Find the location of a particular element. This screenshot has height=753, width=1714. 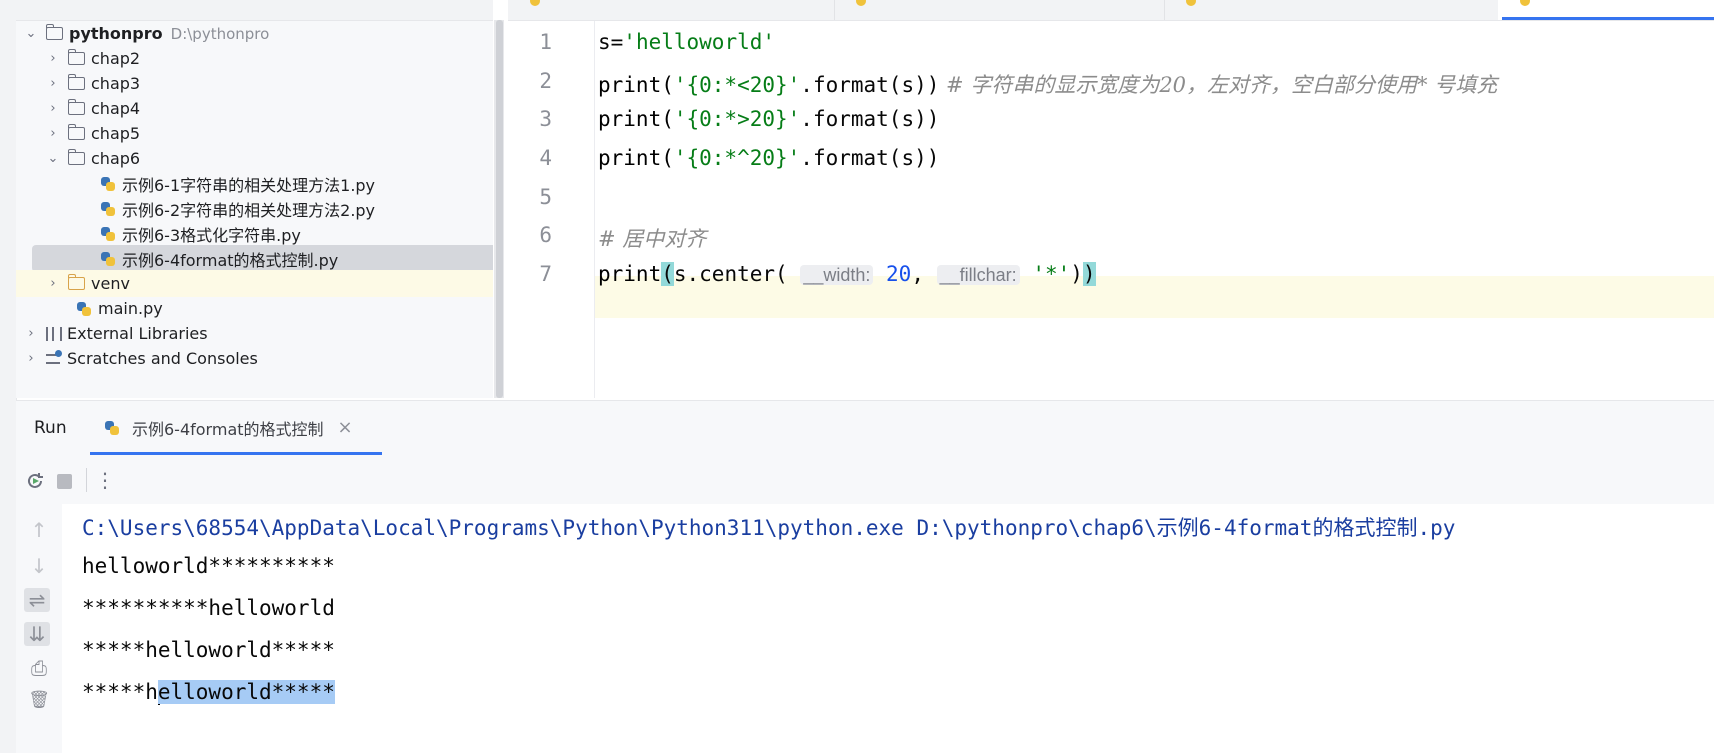

tree-item-chap5: › chap5 is located at coordinates (254, 133).